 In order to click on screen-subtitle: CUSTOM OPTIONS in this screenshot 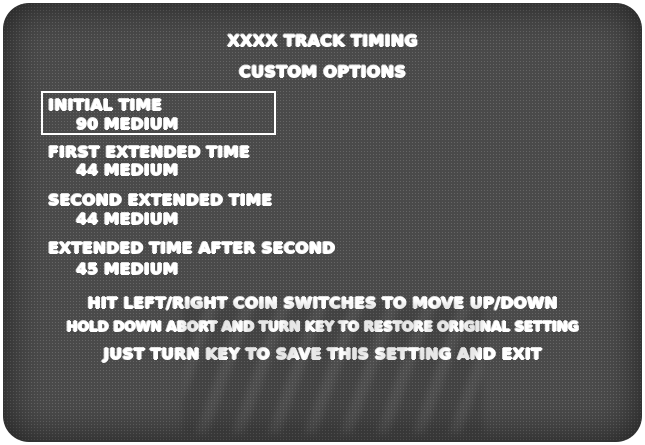, I will do `click(322, 71)`.